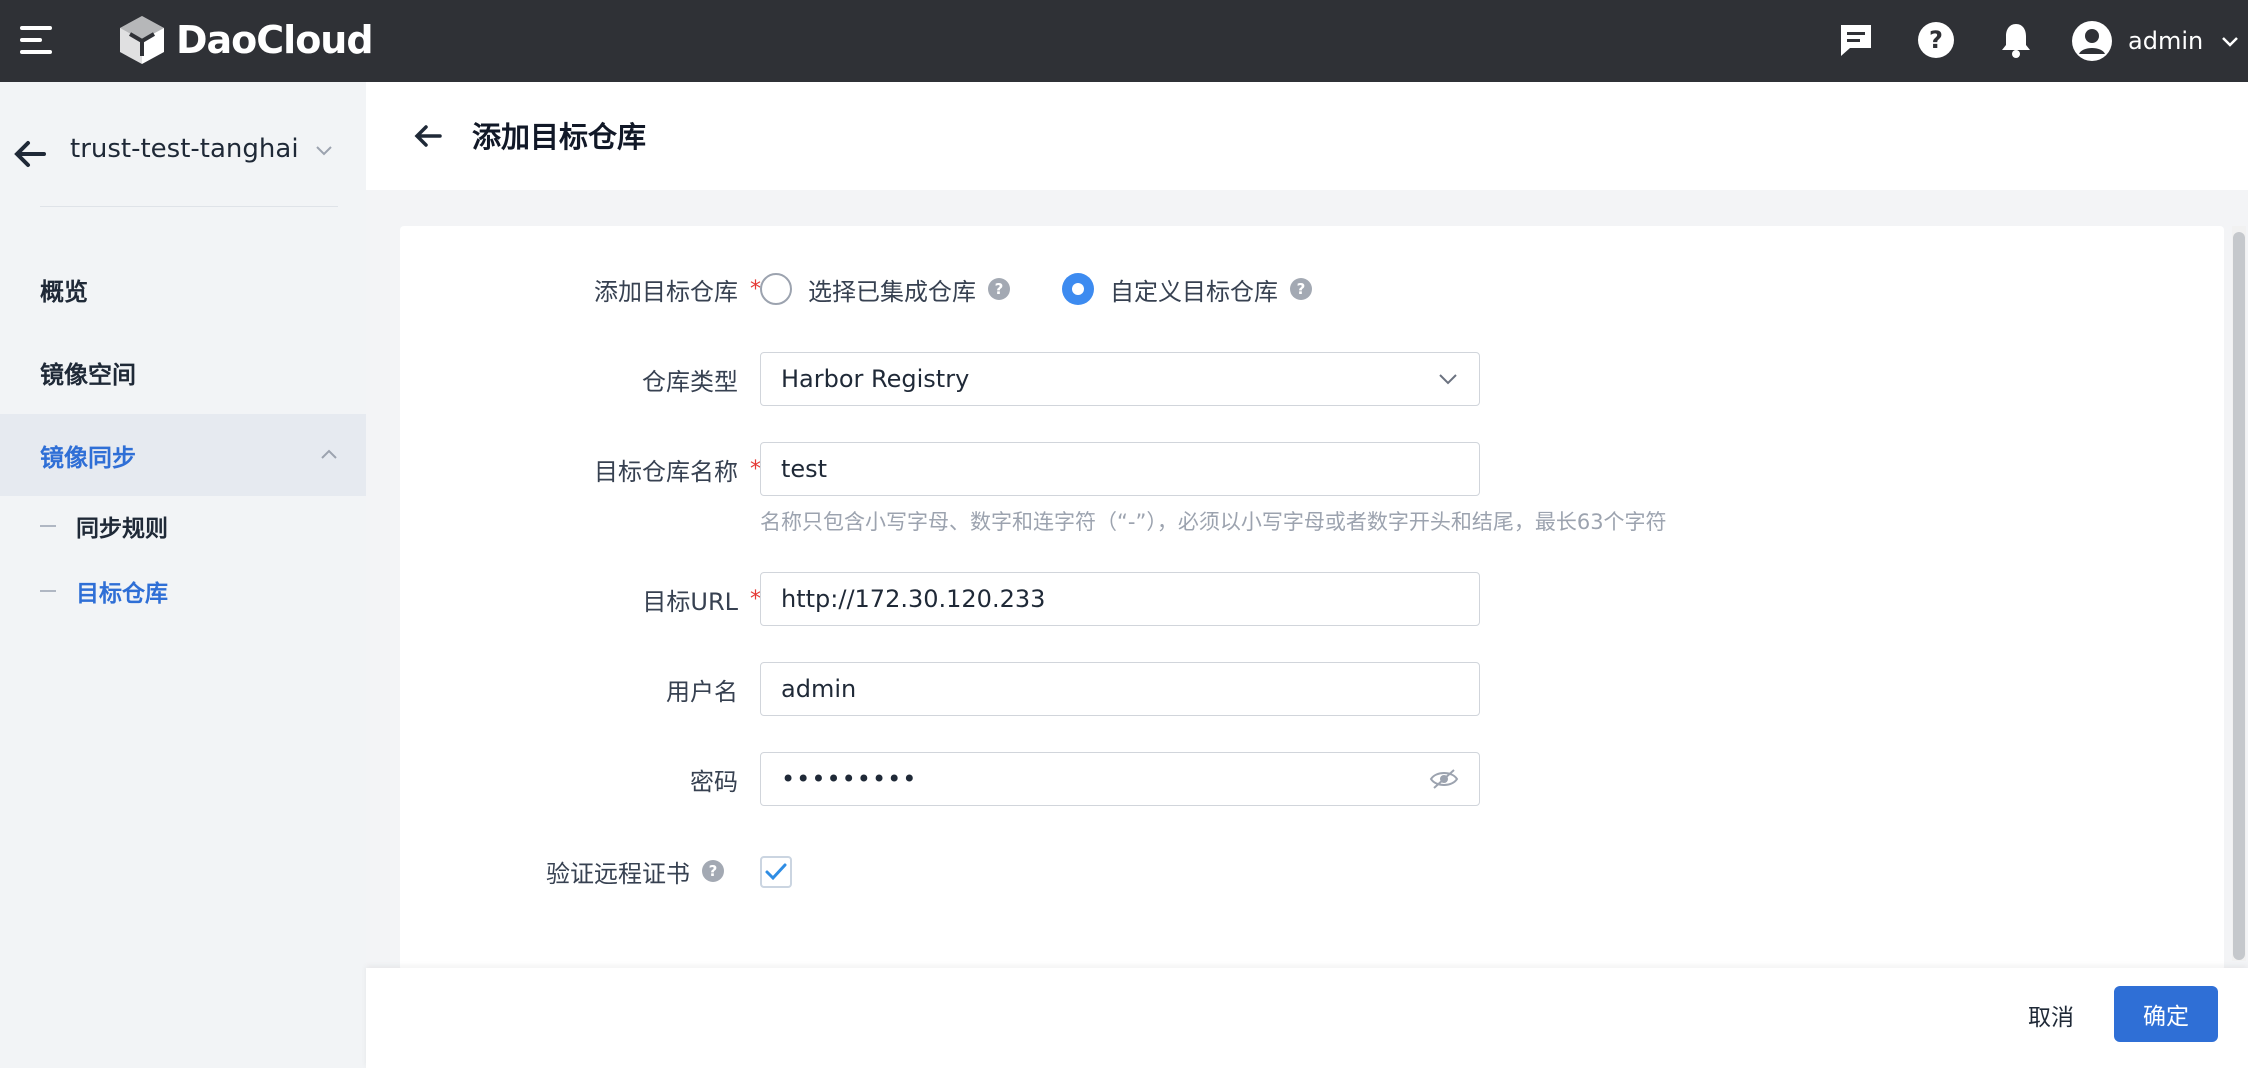 Image resolution: width=2248 pixels, height=1068 pixels. Describe the element at coordinates (2239, 596) in the screenshot. I see `scrollbar-thumb` at that location.